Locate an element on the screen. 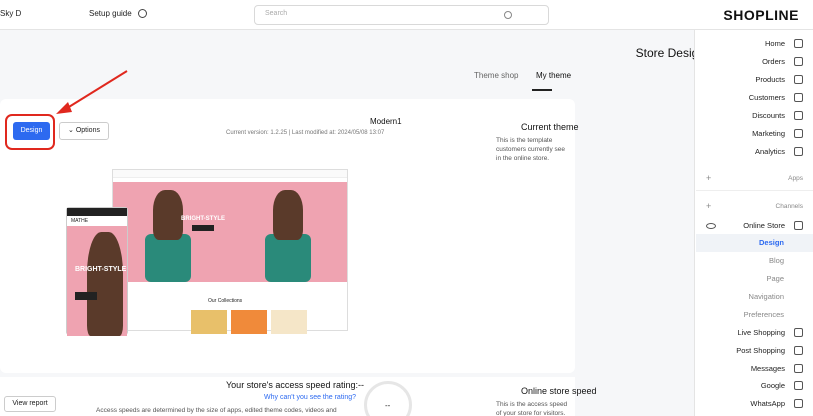  sidebar-subitem-preferences: Preferences is located at coordinates (754, 315).